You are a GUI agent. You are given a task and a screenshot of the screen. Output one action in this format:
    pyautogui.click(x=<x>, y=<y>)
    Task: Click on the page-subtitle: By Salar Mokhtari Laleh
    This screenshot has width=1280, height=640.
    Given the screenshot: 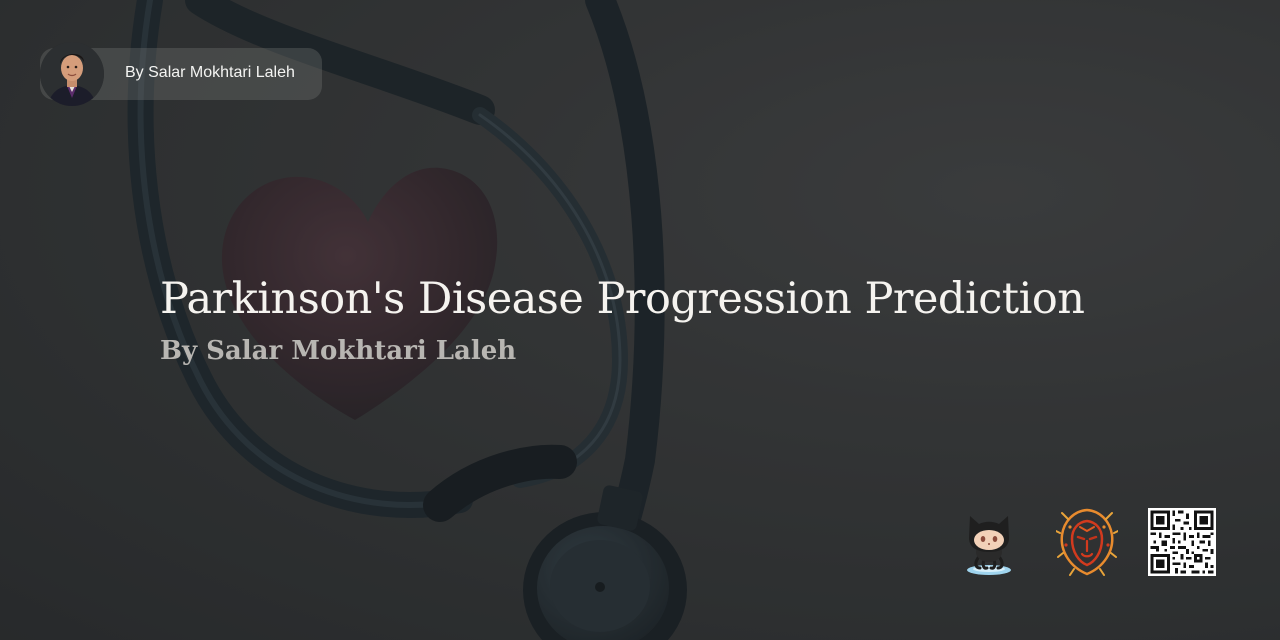 What is the action you would take?
    pyautogui.click(x=338, y=351)
    